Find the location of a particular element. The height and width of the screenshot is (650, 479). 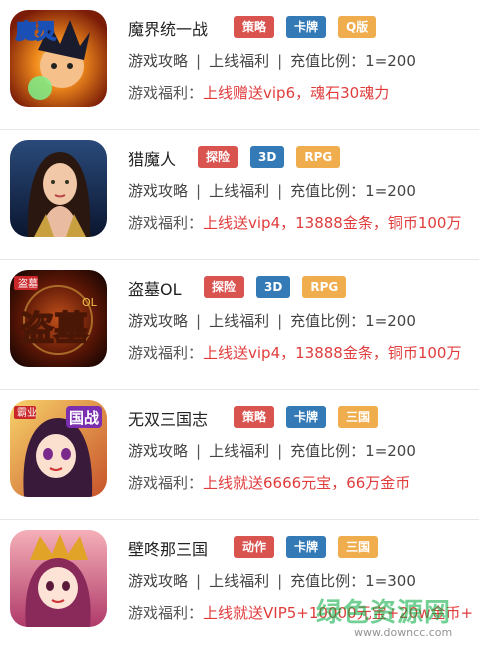

svg-text: 霸业 is located at coordinates (27, 413).